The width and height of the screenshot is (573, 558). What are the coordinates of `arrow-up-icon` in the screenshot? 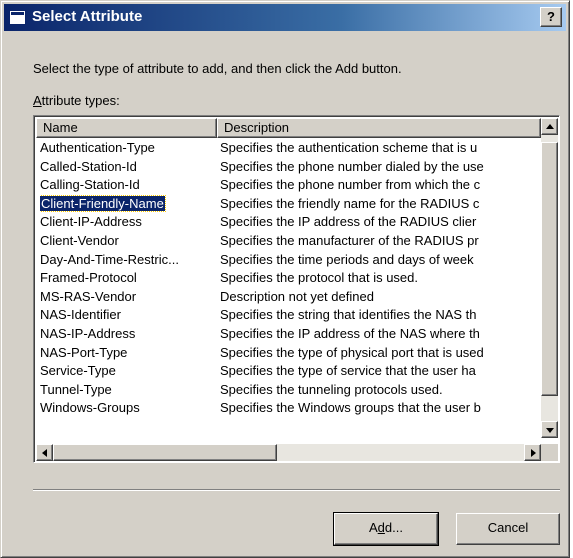 It's located at (549, 126).